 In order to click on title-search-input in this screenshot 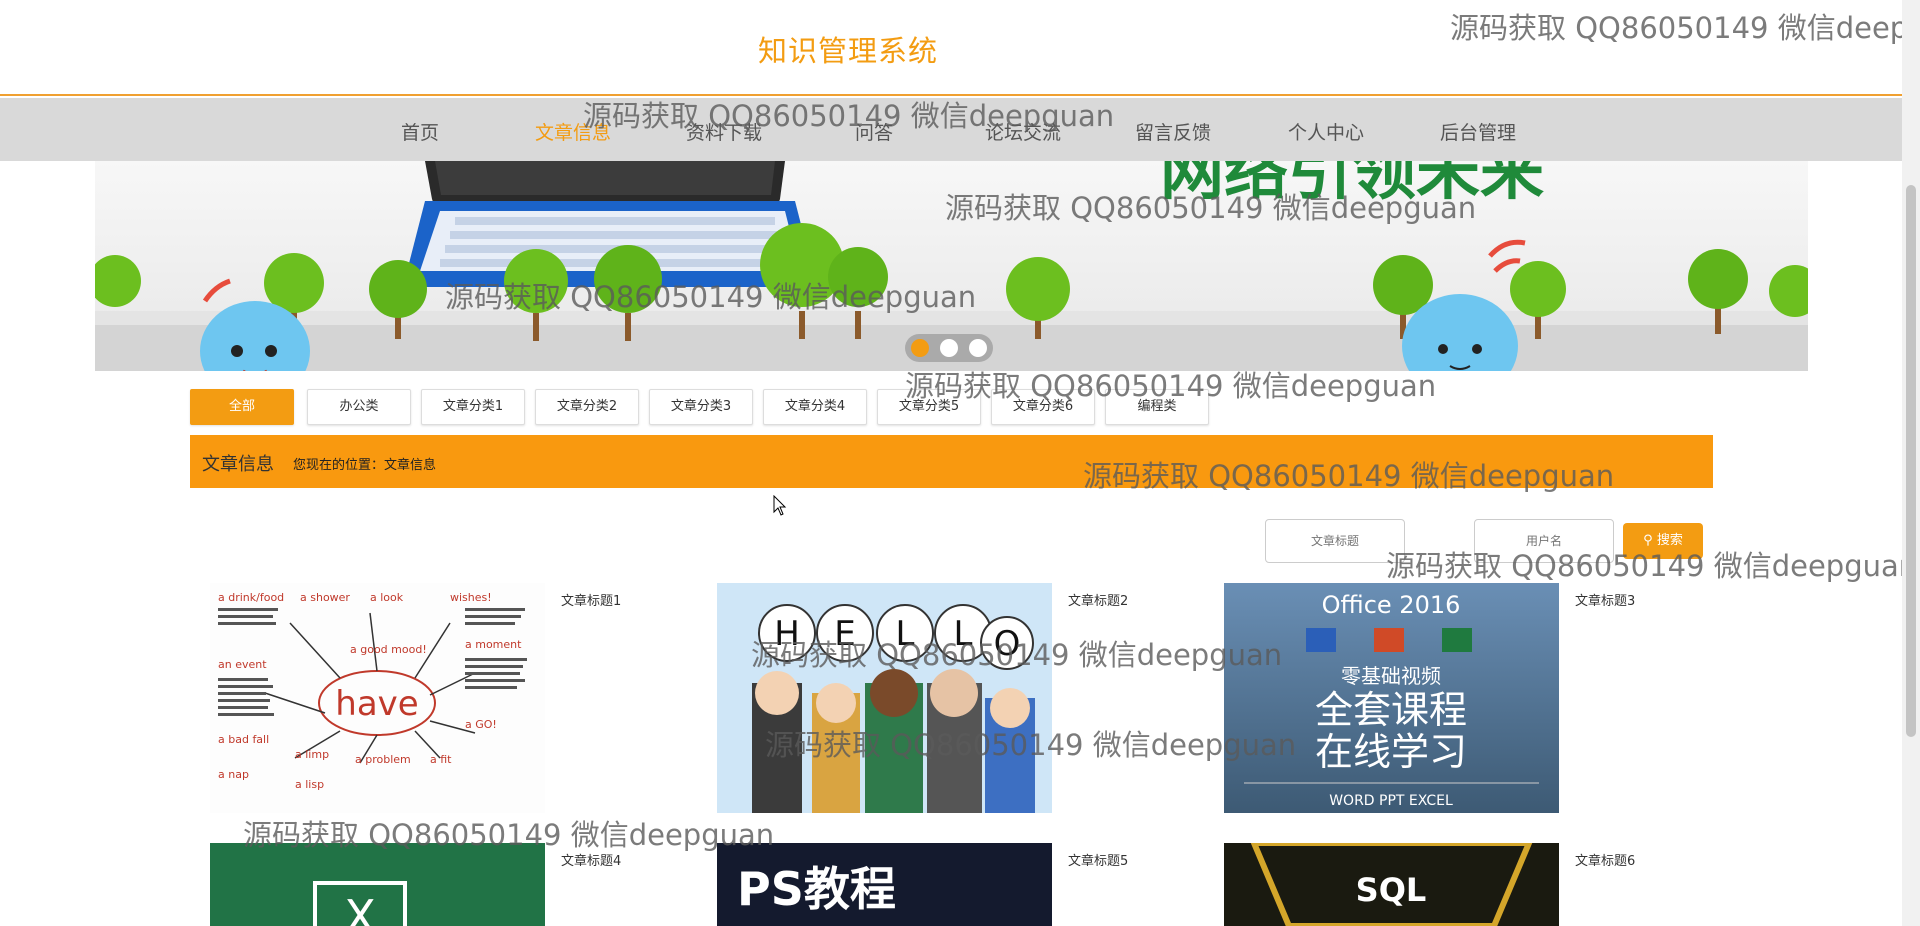, I will do `click(1335, 541)`.